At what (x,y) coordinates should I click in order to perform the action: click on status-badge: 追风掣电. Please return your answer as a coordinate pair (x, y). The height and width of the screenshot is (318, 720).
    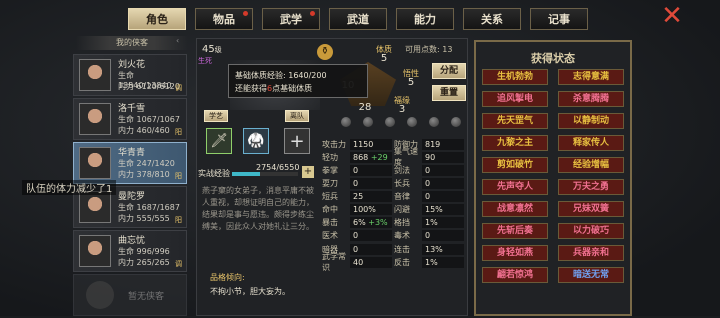
    Looking at the image, I should click on (515, 99).